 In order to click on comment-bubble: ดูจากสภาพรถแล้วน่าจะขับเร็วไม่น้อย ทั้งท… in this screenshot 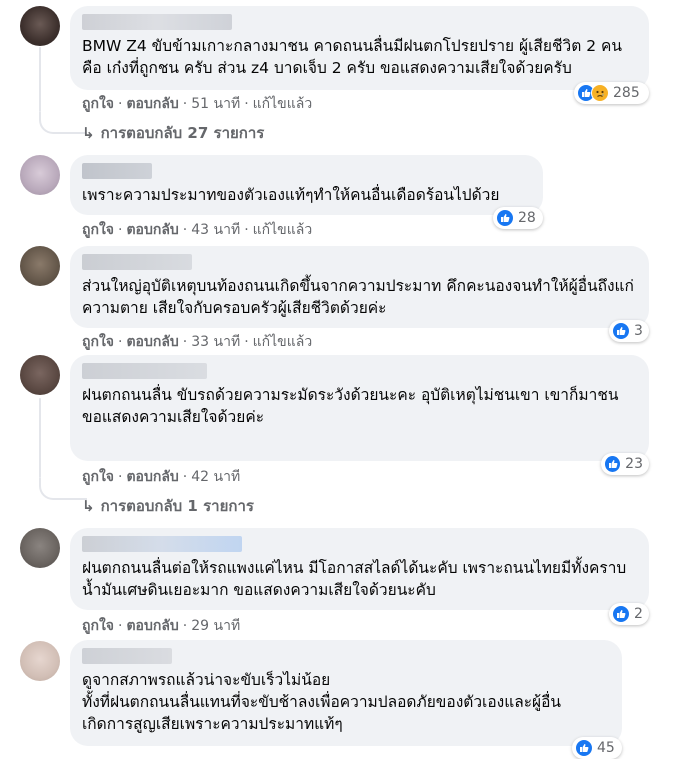, I will do `click(346, 693)`.